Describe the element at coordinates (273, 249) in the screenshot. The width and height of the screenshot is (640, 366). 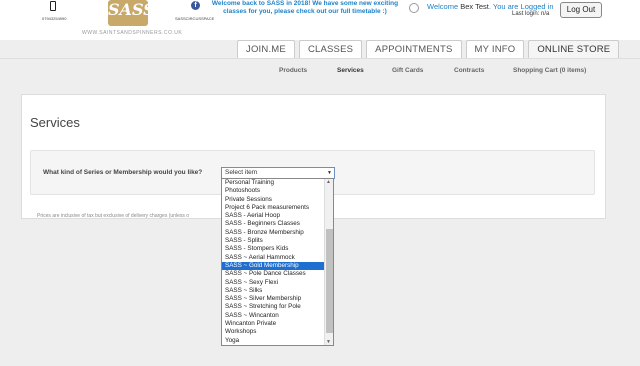
I see `dropdown-option: SASS - Stompers Kids` at that location.